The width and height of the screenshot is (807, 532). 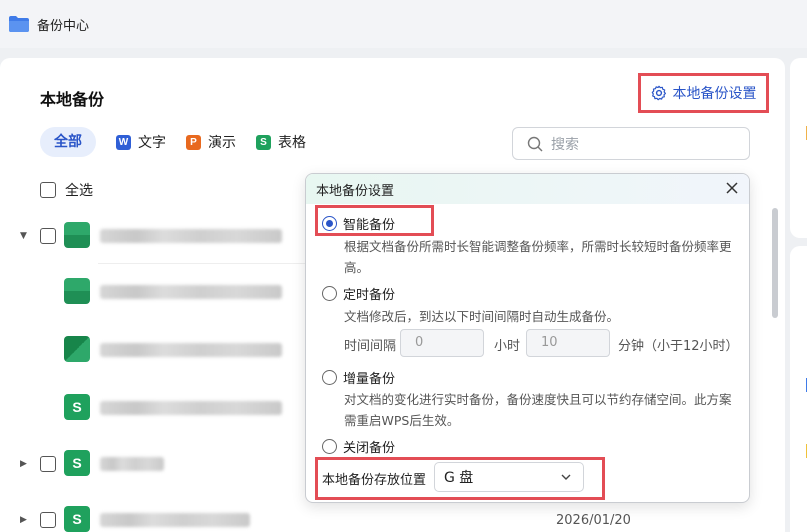 What do you see at coordinates (566, 477) in the screenshot?
I see `chevron-down-icon` at bounding box center [566, 477].